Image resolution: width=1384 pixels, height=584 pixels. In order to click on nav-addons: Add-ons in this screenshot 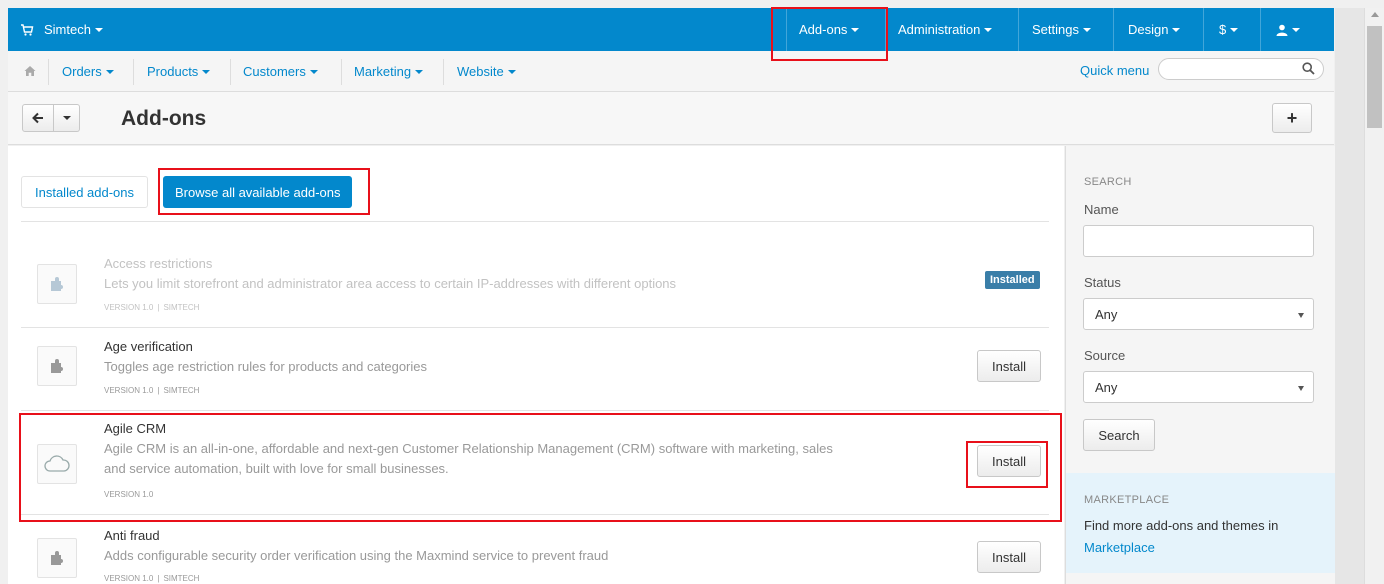, I will do `click(829, 29)`.